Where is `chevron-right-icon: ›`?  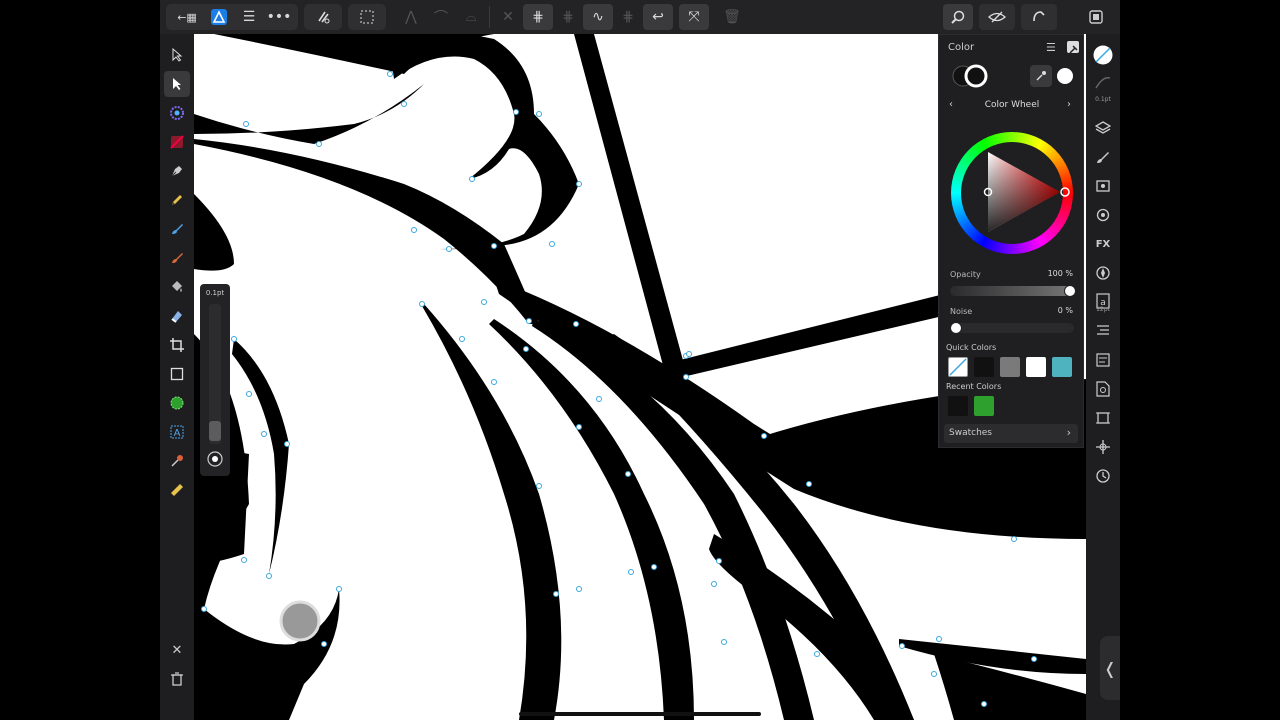
chevron-right-icon: › is located at coordinates (1068, 432).